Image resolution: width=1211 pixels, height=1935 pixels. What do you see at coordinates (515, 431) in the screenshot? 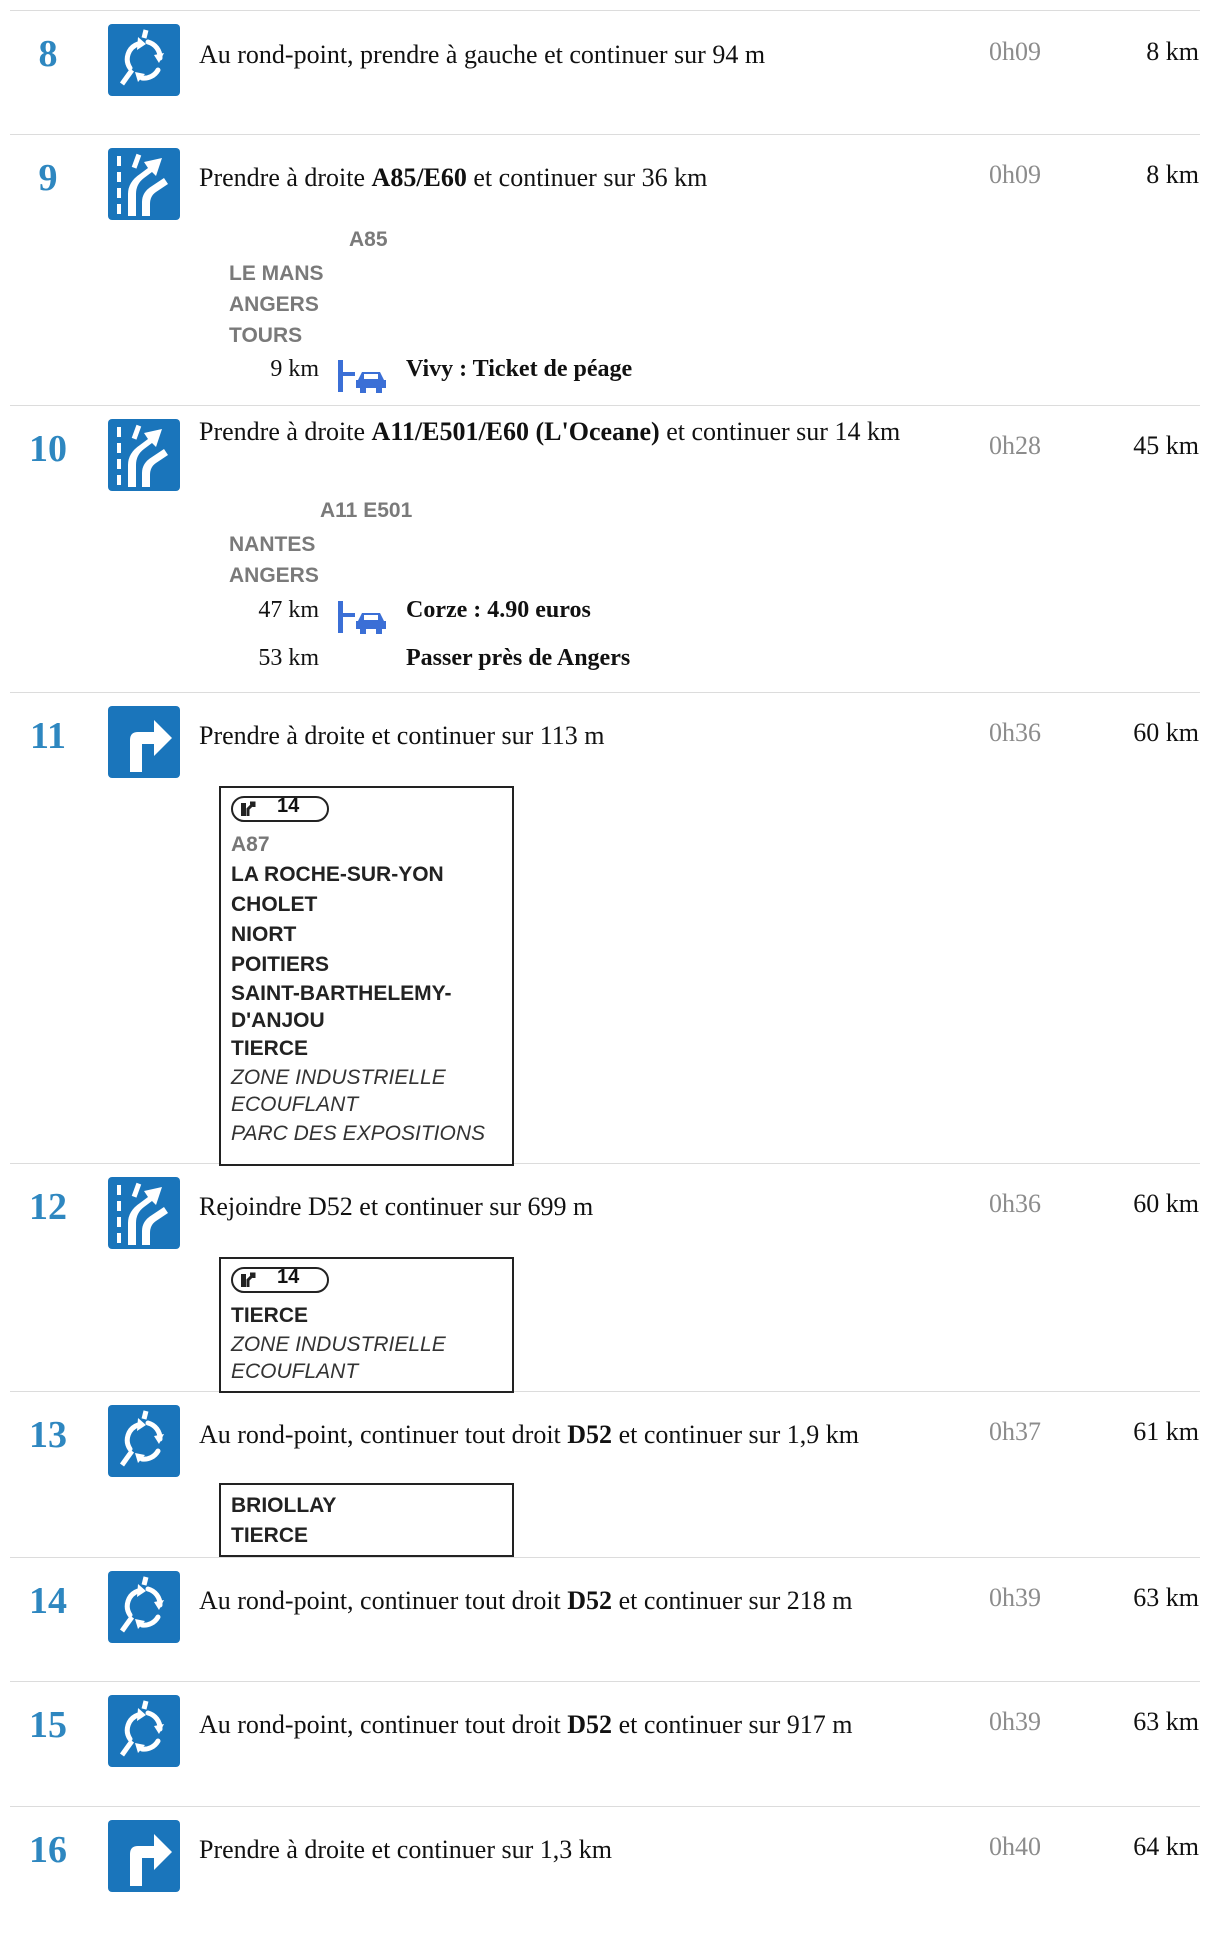
I see `road-name: A11/E501/E60 (L'Oceane)` at bounding box center [515, 431].